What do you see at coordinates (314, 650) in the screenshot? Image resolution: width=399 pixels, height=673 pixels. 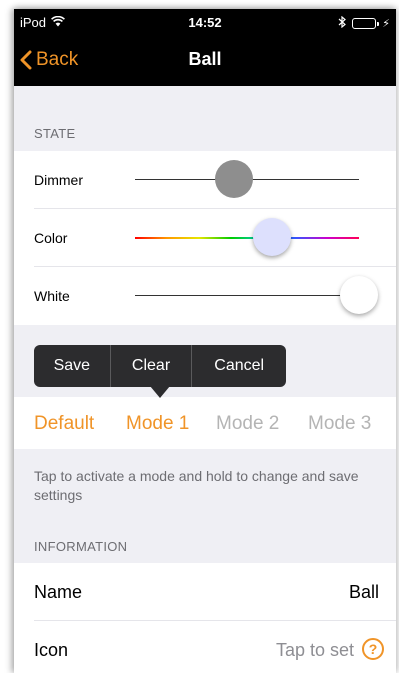 I see `icon-value: Tap to set` at bounding box center [314, 650].